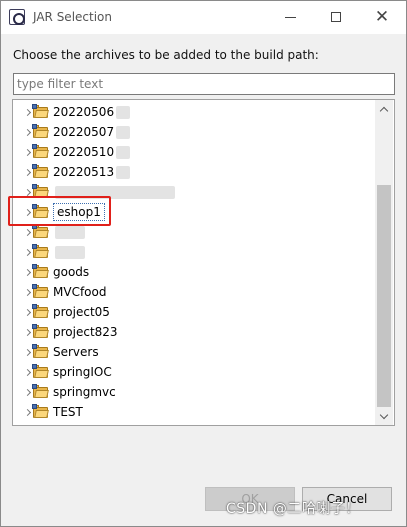  I want to click on tree-item-label: 20220507, so click(84, 132).